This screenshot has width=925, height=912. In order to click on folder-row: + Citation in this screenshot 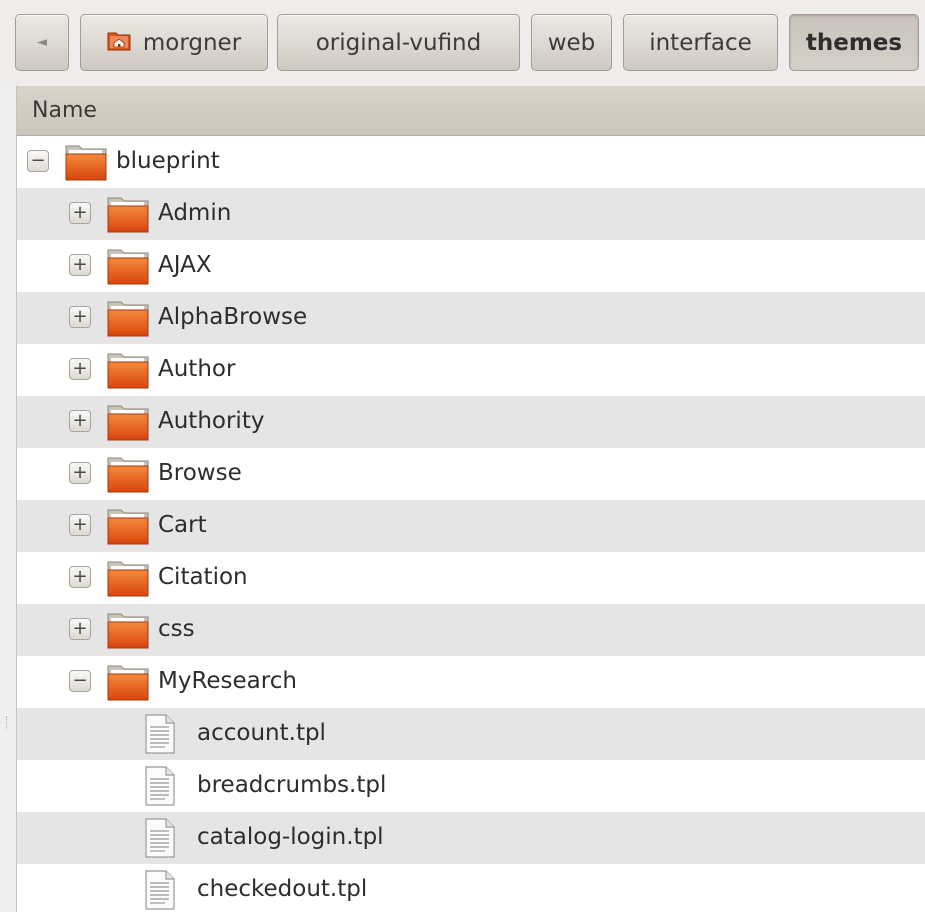, I will do `click(471, 578)`.